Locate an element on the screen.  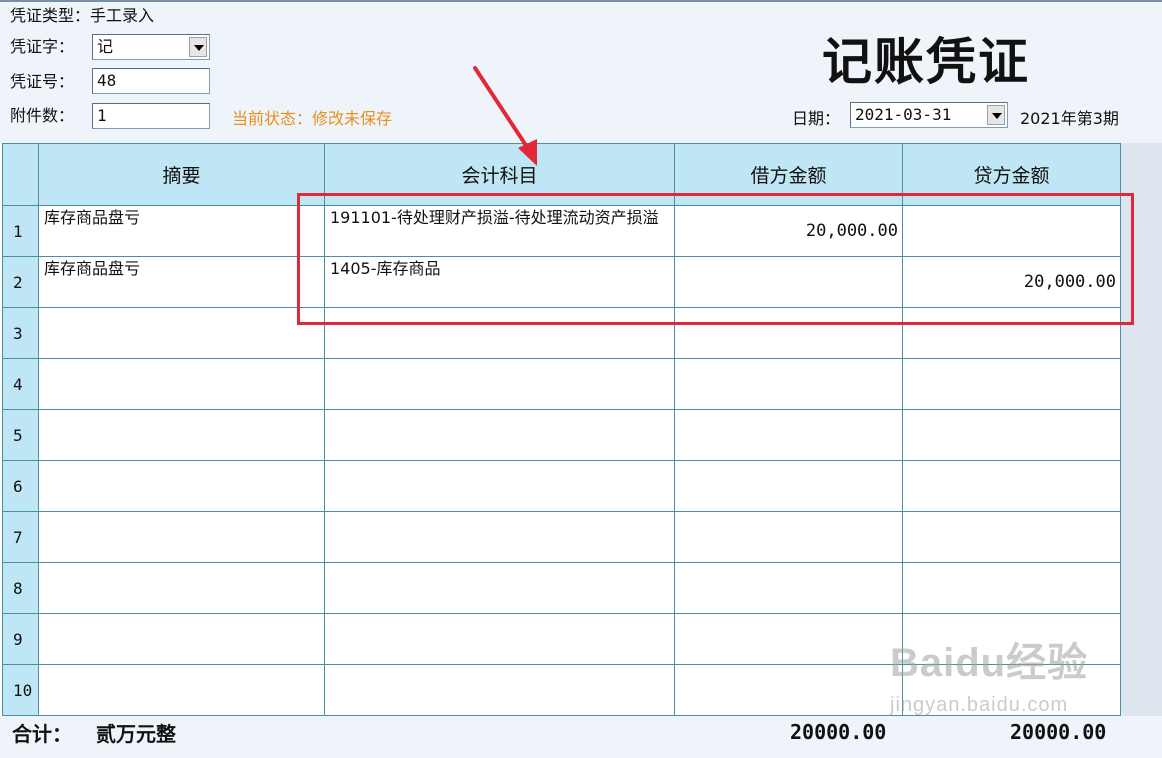
table-row: 10 is located at coordinates (561, 690).